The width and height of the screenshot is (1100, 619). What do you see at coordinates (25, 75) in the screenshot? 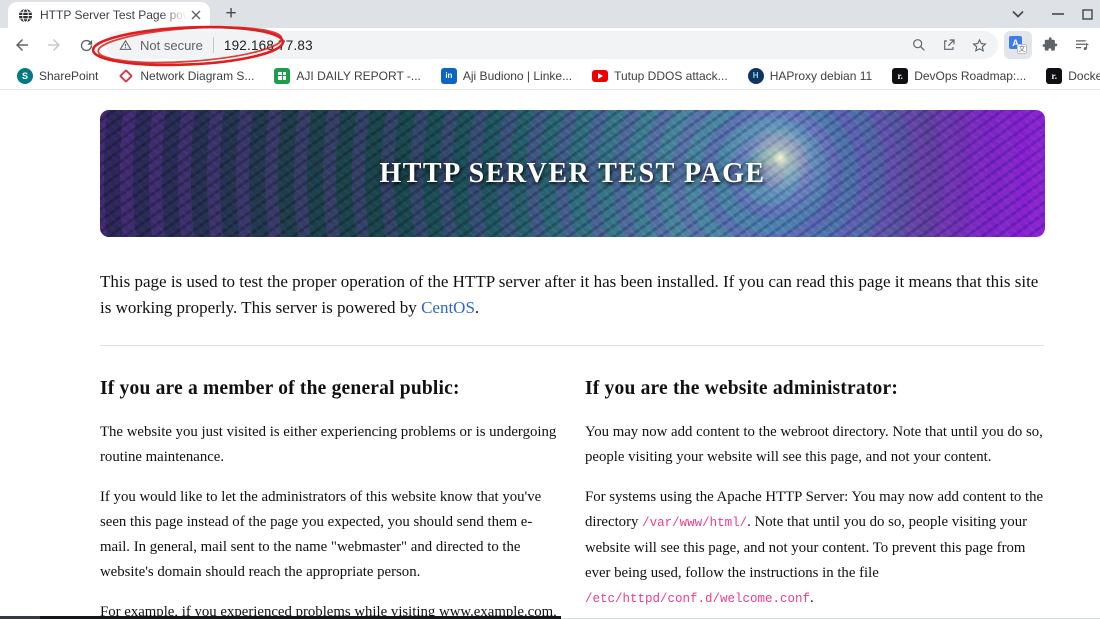
I see `sharepoint-icon: S` at bounding box center [25, 75].